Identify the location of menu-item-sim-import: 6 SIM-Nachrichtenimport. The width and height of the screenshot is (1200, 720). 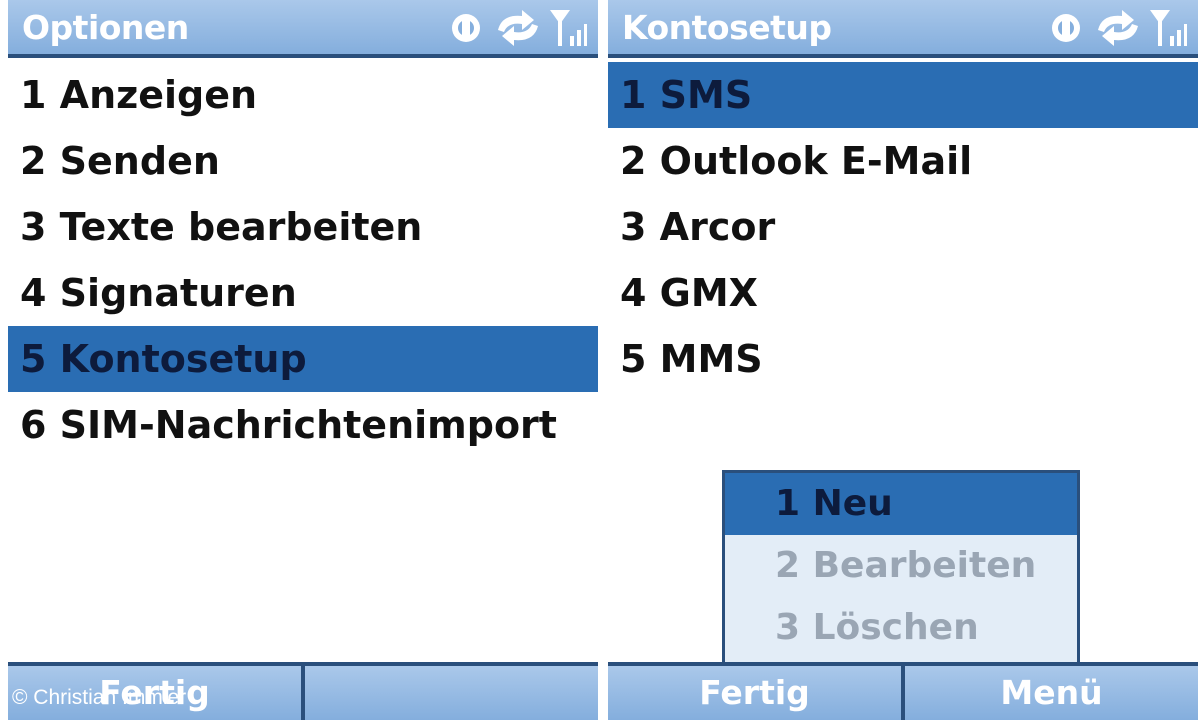
(303, 425).